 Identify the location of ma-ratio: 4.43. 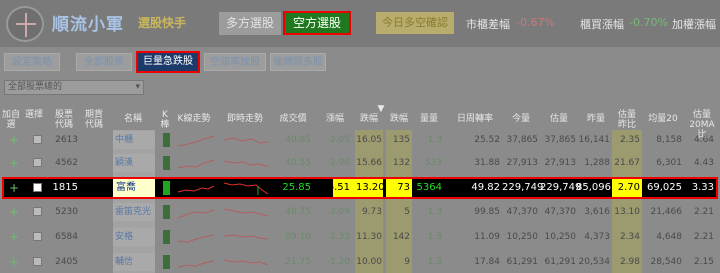
(703, 163).